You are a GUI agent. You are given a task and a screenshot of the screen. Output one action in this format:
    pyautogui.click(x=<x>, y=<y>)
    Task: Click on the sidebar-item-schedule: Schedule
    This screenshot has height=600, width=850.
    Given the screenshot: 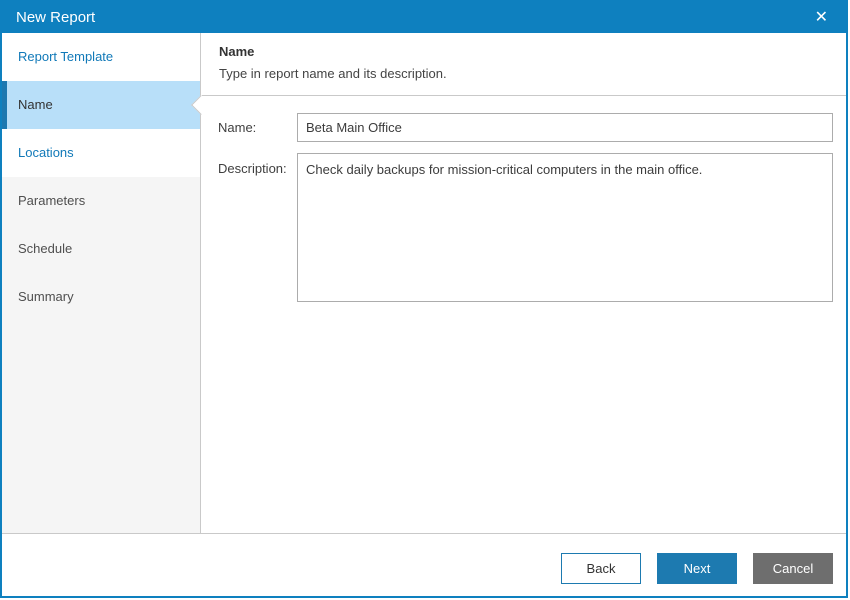 What is the action you would take?
    pyautogui.click(x=101, y=249)
    